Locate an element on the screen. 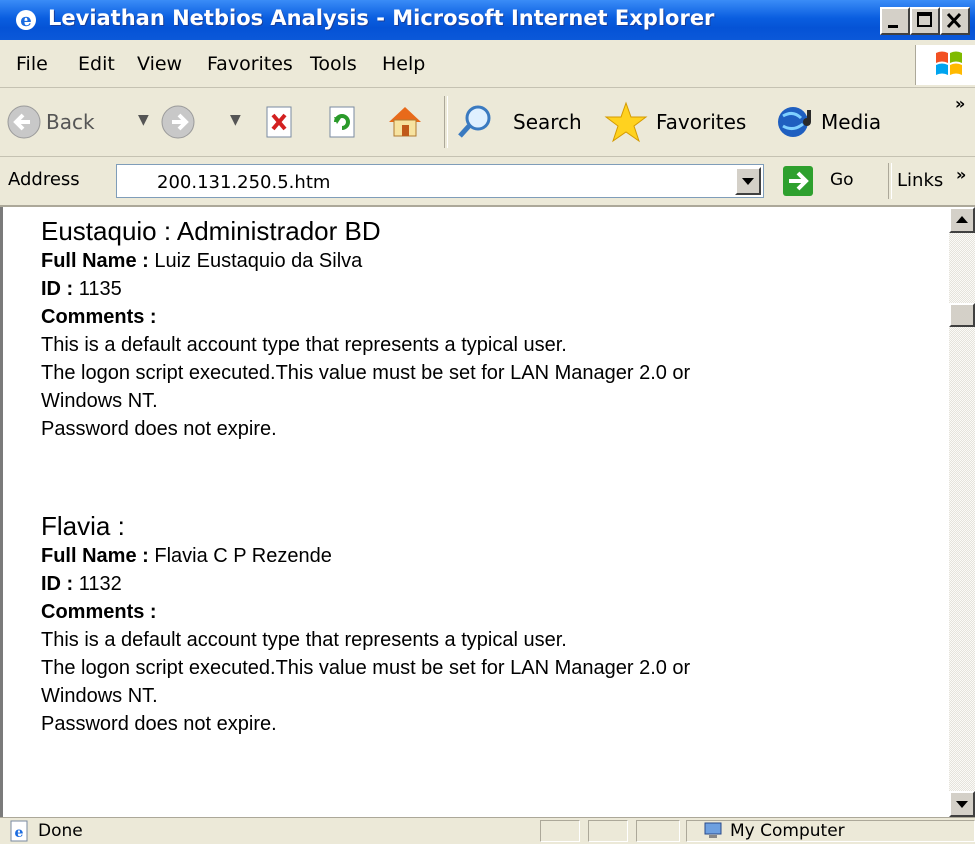  scroll-down-arrow-icon is located at coordinates (962, 804).